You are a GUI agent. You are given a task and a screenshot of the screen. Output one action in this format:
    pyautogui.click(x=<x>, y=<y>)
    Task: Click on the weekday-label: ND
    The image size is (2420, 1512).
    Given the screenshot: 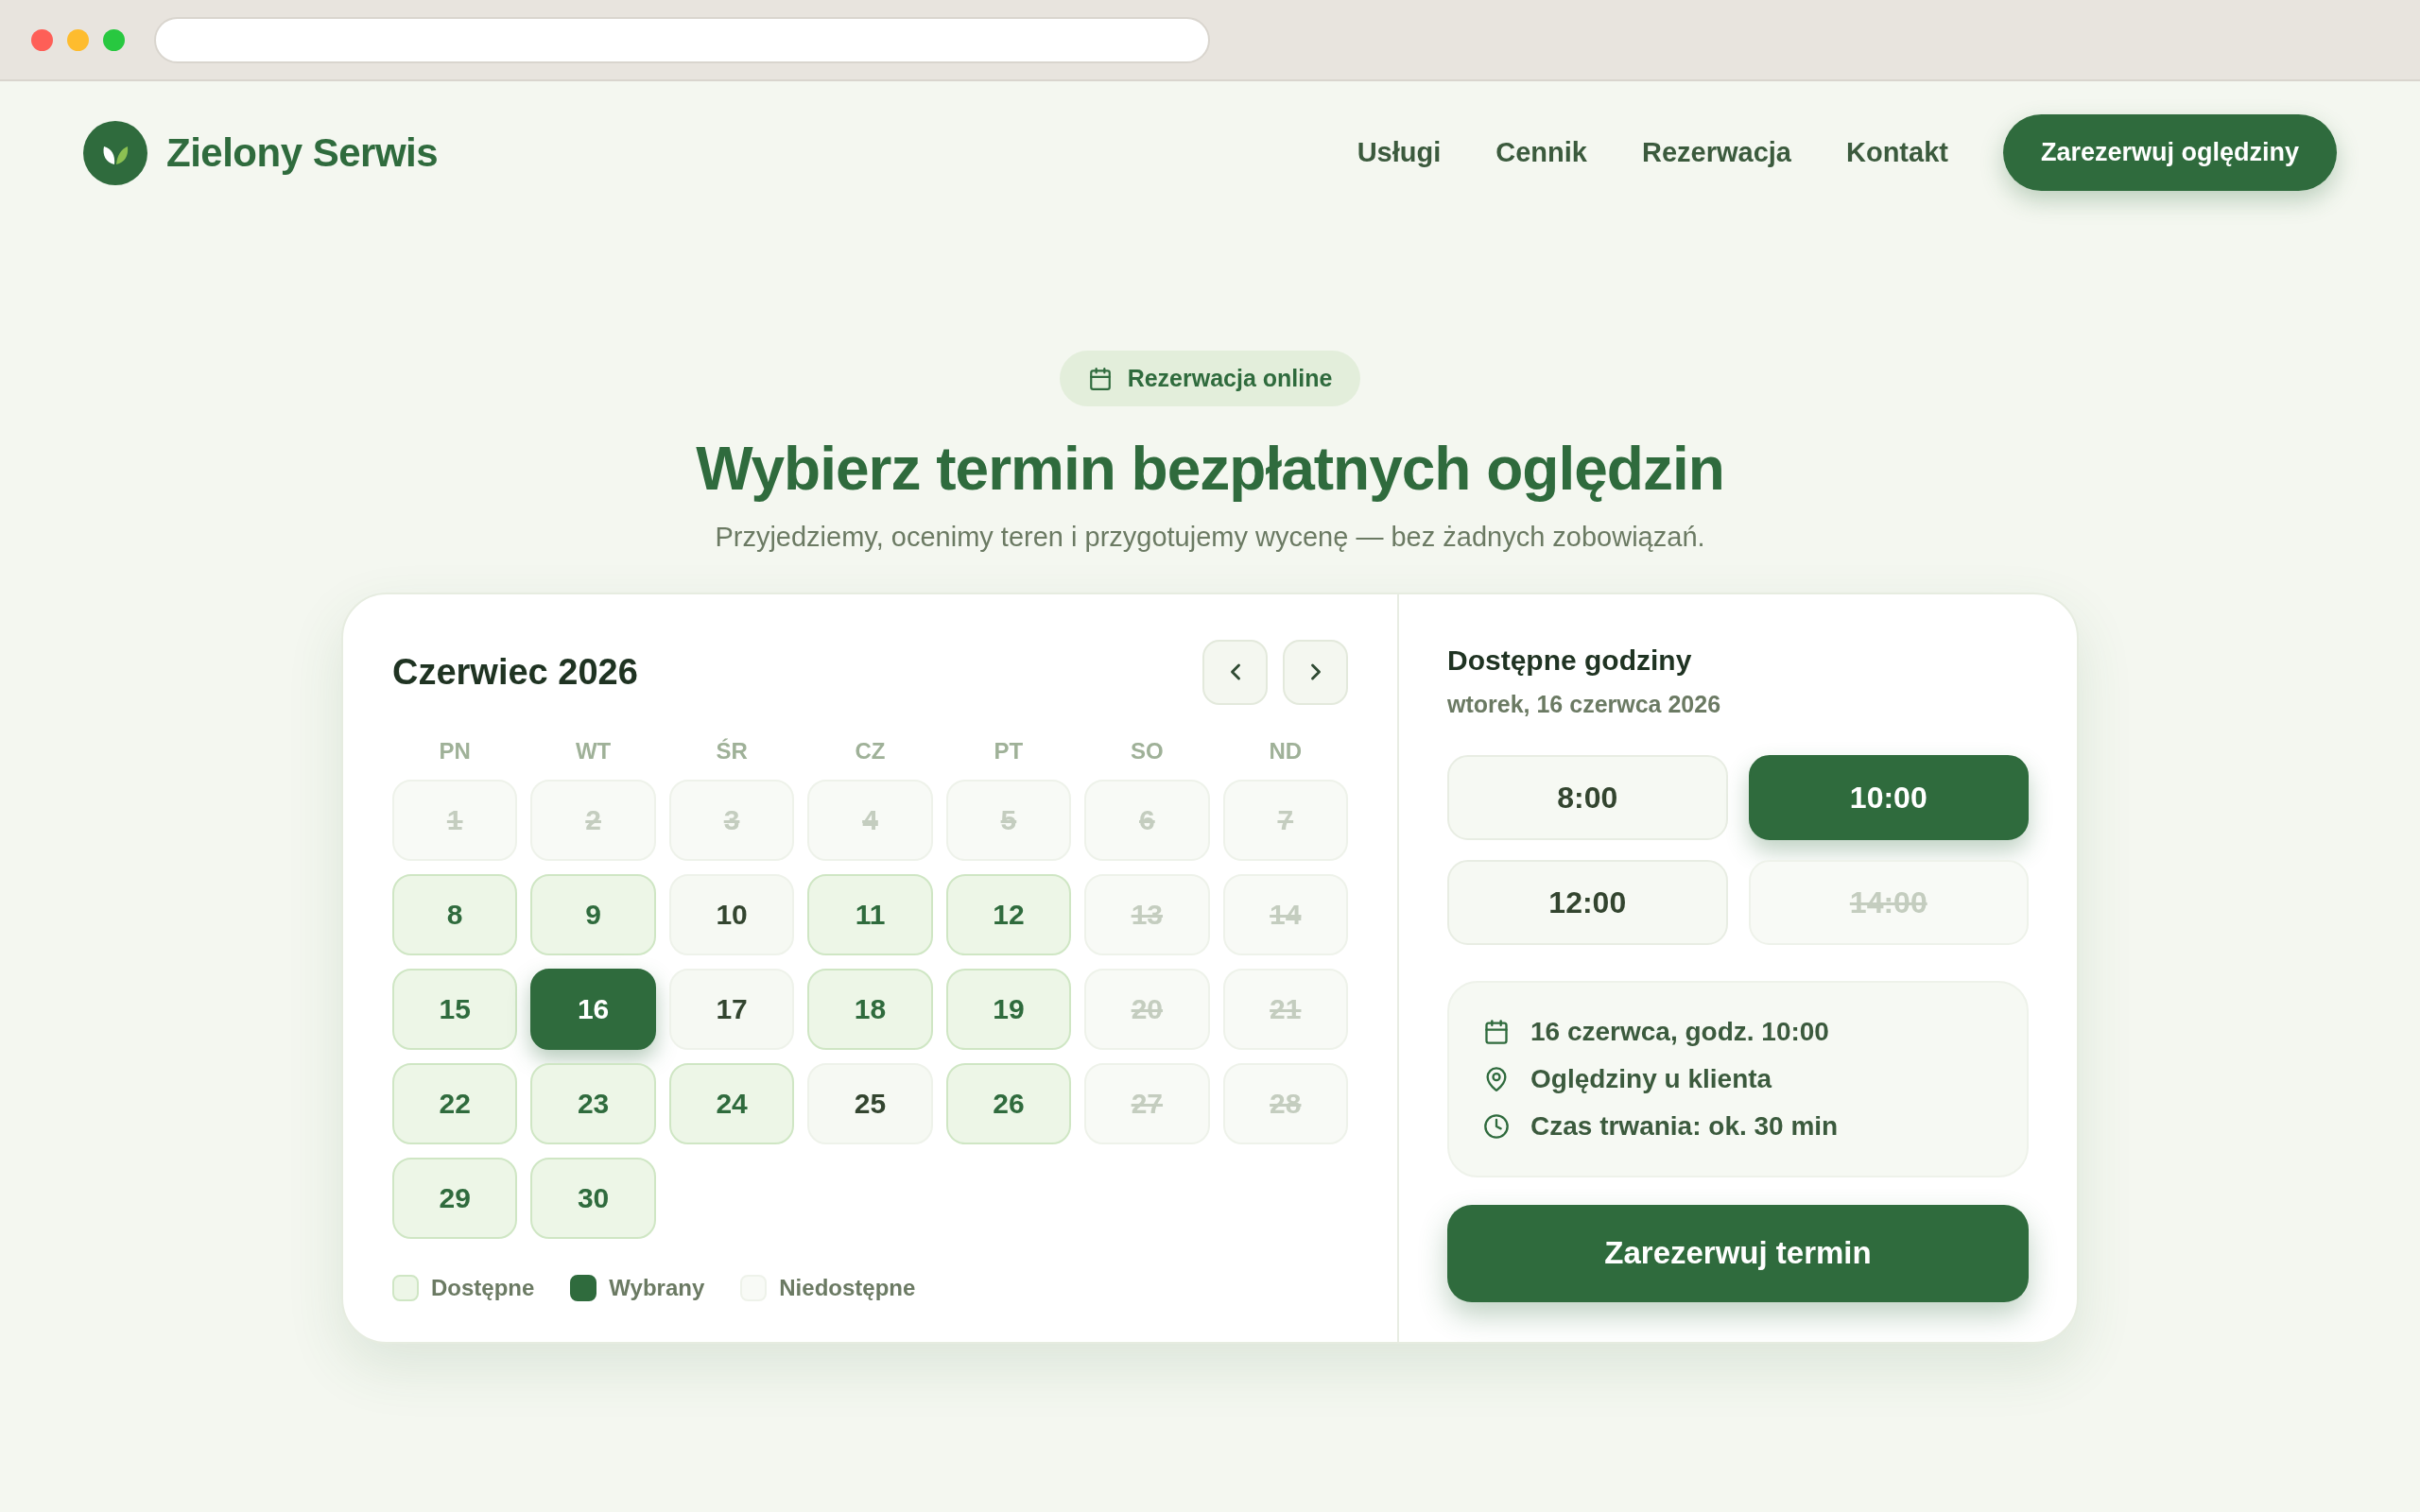 What is the action you would take?
    pyautogui.click(x=1286, y=750)
    